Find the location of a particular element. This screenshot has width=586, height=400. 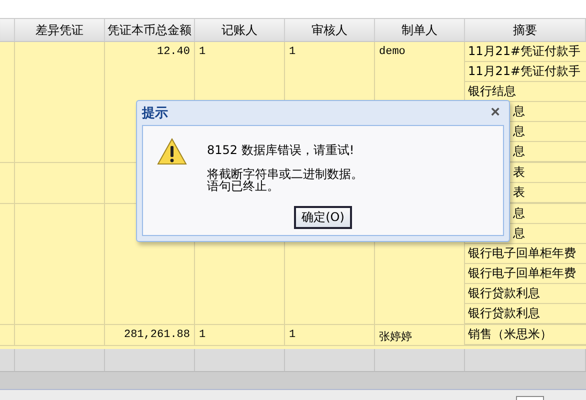

error-detail: 语句已终止。 is located at coordinates (243, 186).